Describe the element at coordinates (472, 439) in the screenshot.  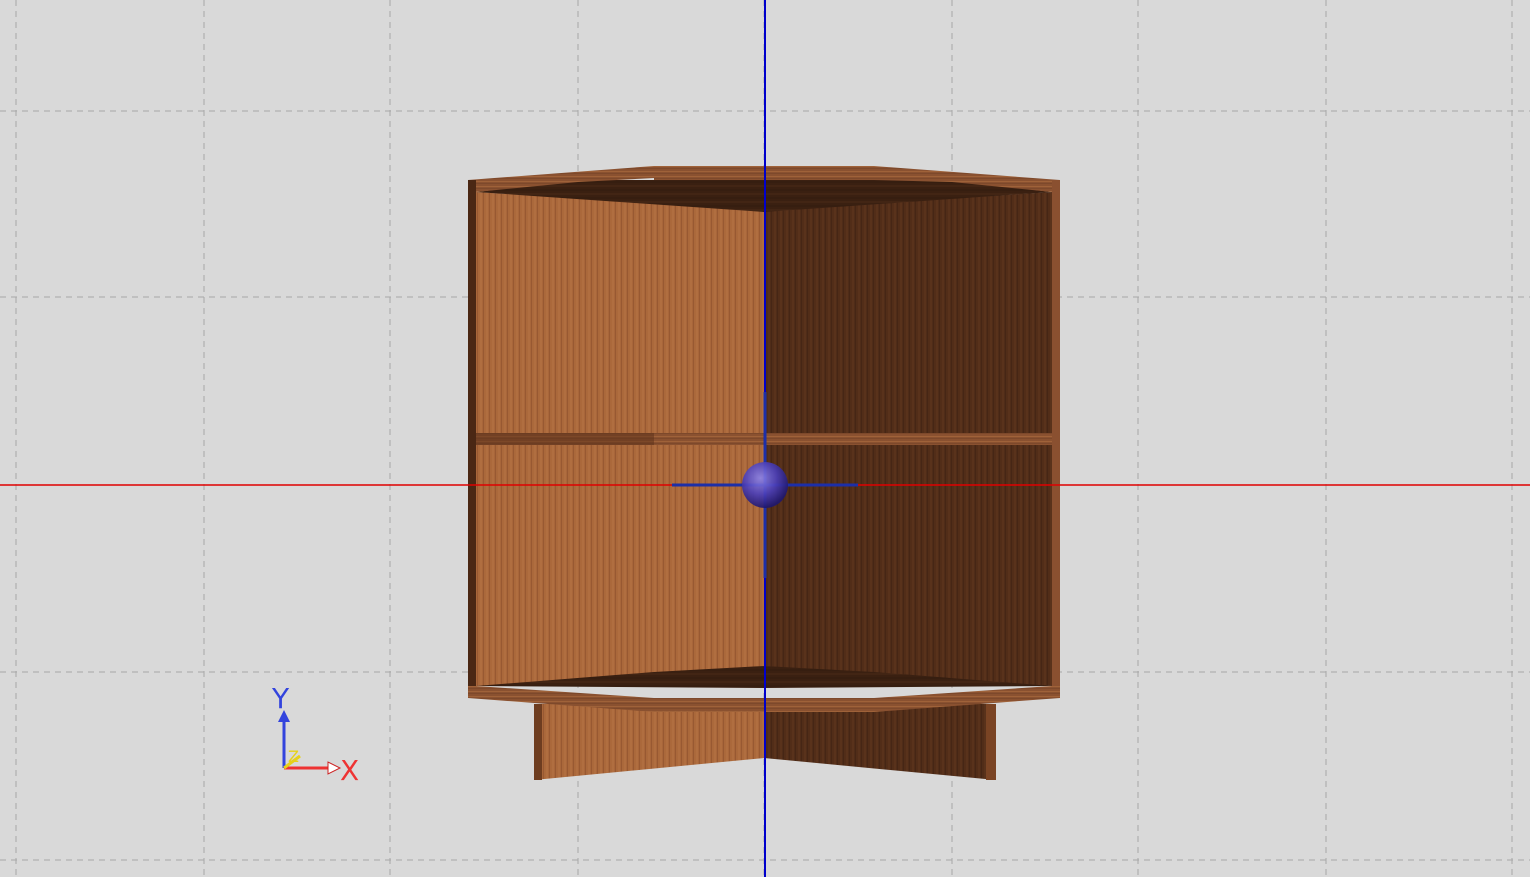
I see `side-edge-left` at that location.